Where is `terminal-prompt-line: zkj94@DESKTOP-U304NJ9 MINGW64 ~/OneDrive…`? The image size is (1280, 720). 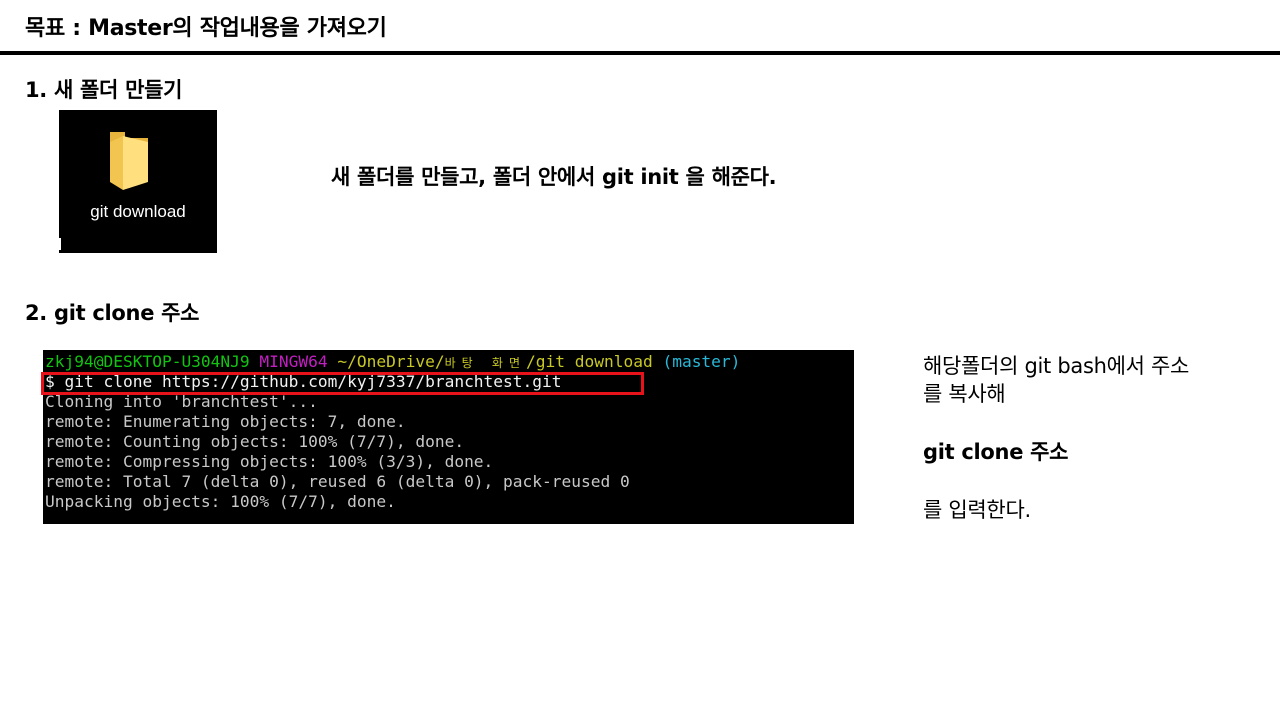 terminal-prompt-line: zkj94@DESKTOP-U304NJ9 MINGW64 ~/OneDrive… is located at coordinates (392, 362).